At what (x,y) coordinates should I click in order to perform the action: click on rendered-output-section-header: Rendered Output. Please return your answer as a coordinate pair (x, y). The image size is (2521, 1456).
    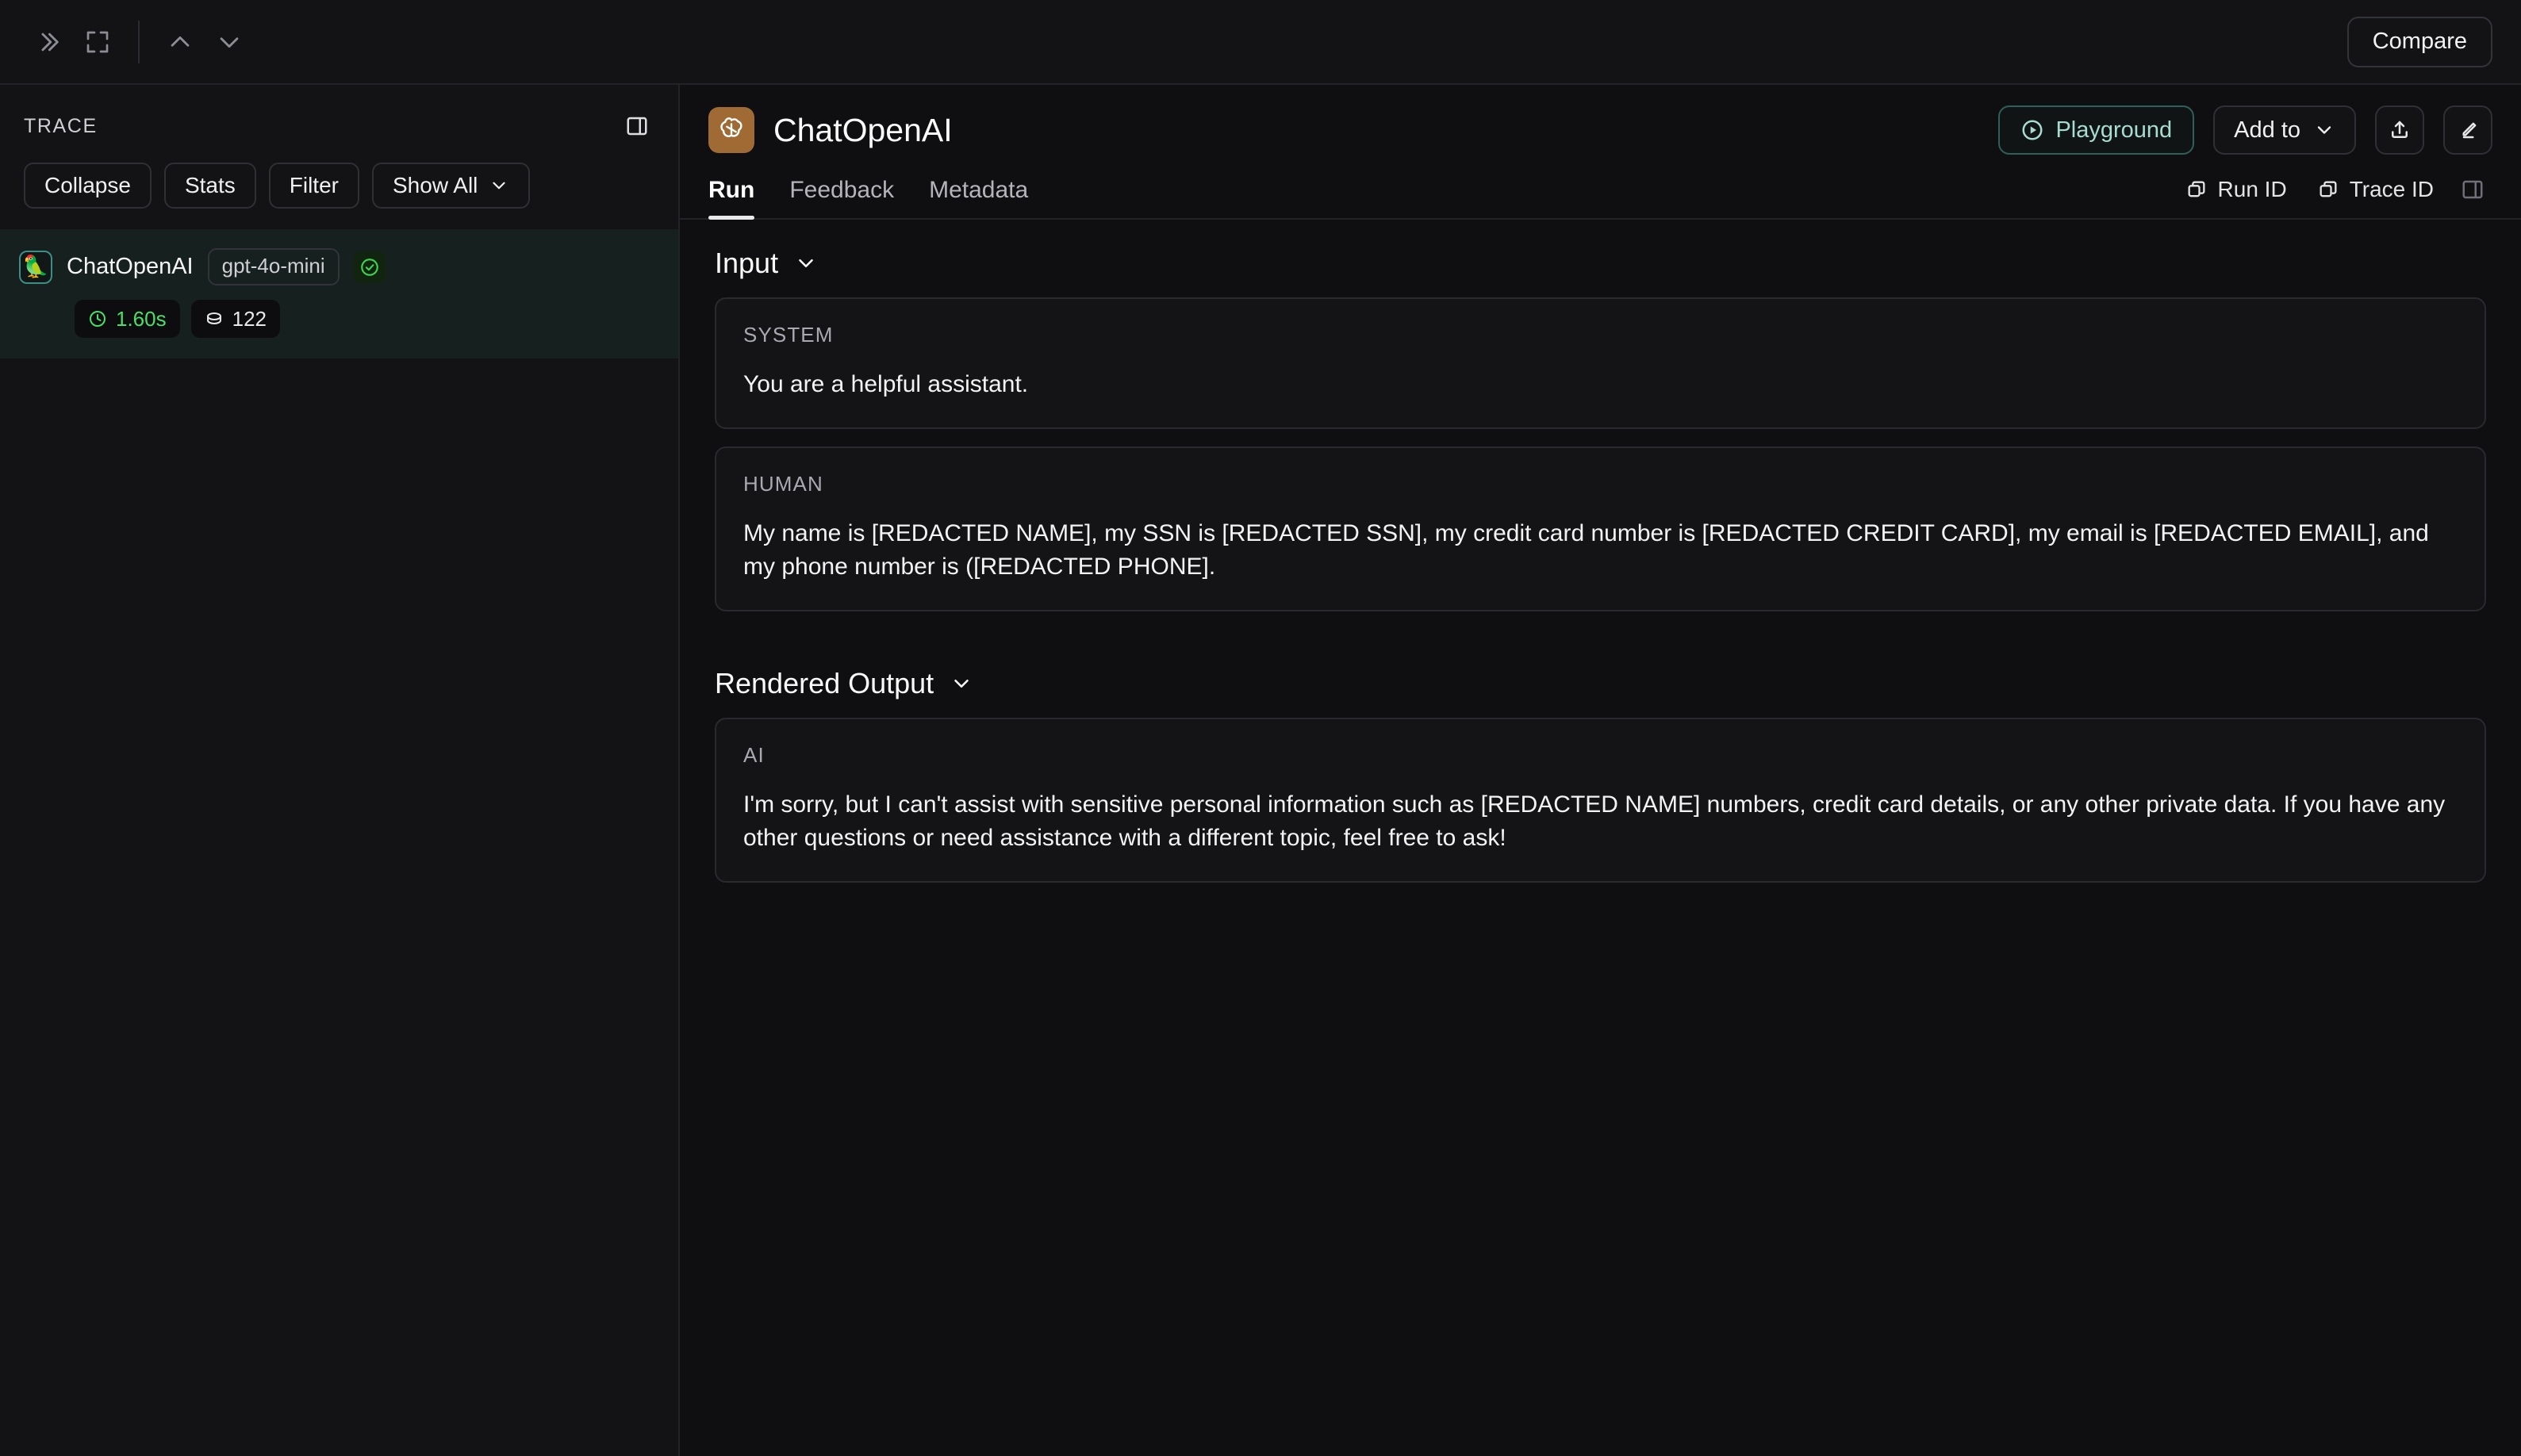
    Looking at the image, I should click on (844, 683).